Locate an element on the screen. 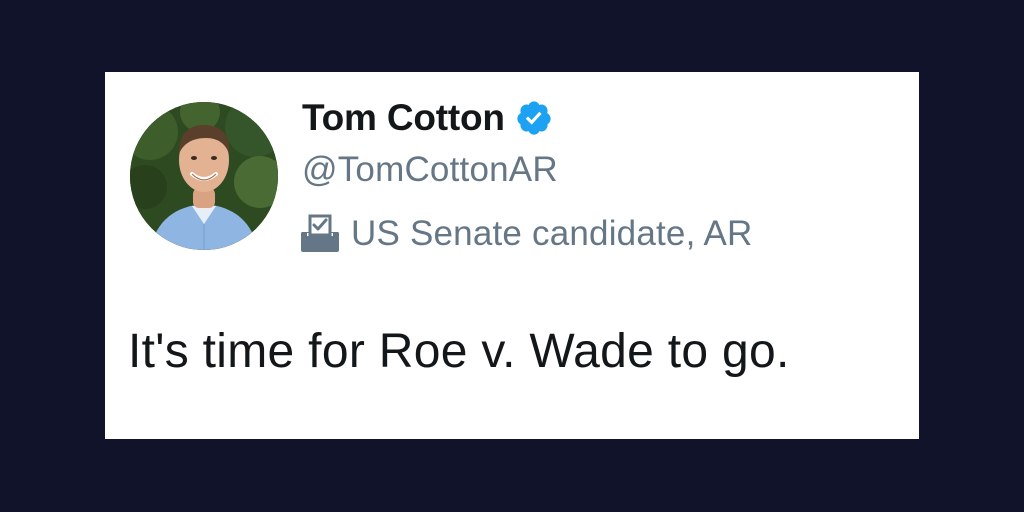  user-handle: @TomCottonAR is located at coordinates (430, 170).